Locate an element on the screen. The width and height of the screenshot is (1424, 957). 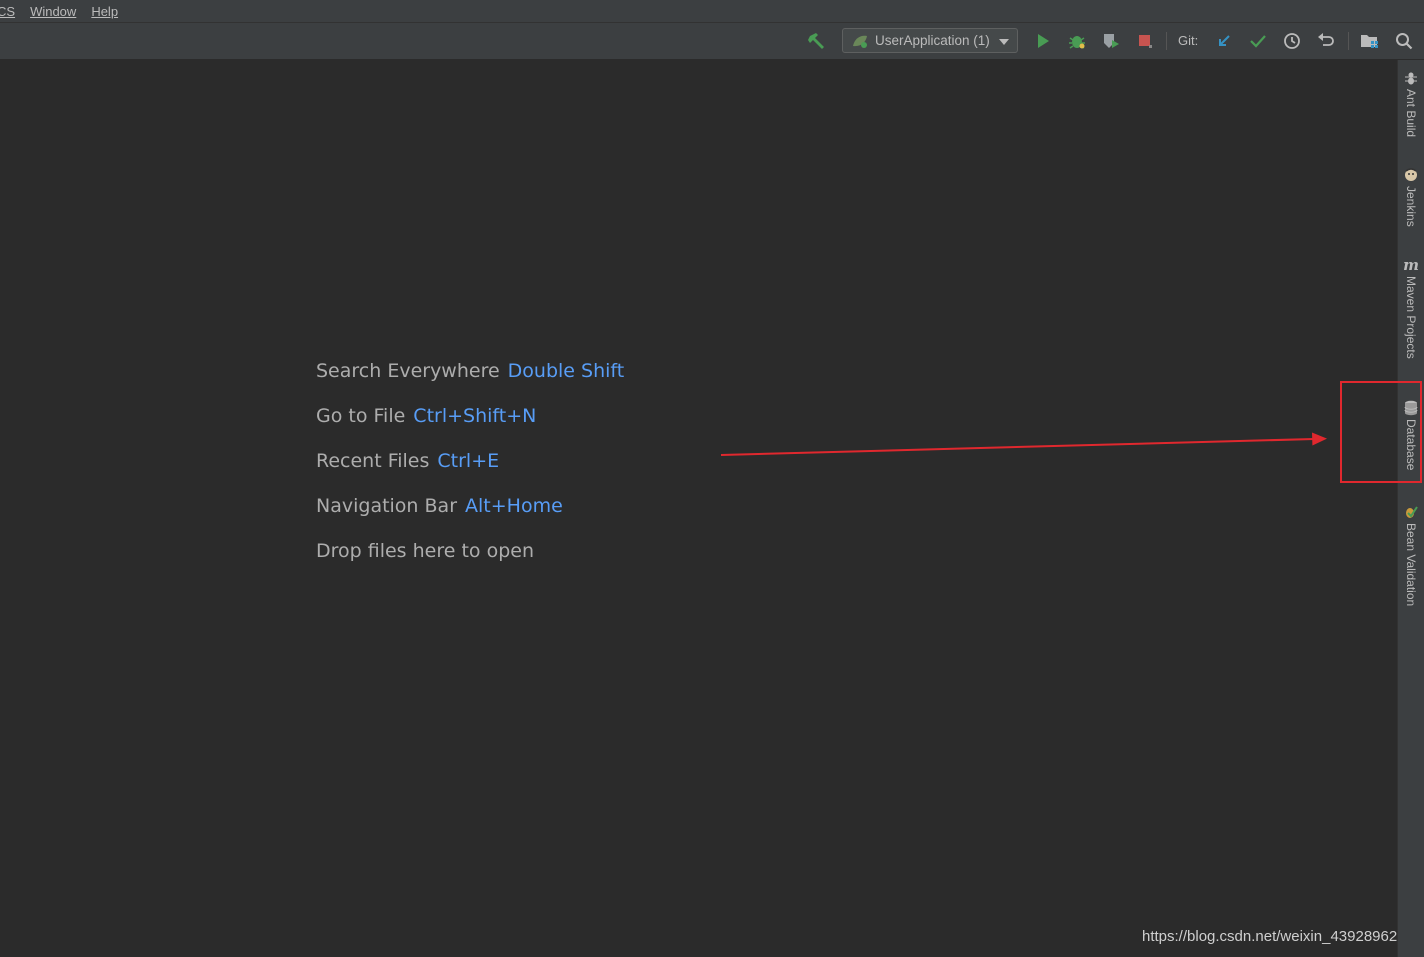
stop-icon is located at coordinates (1145, 41).